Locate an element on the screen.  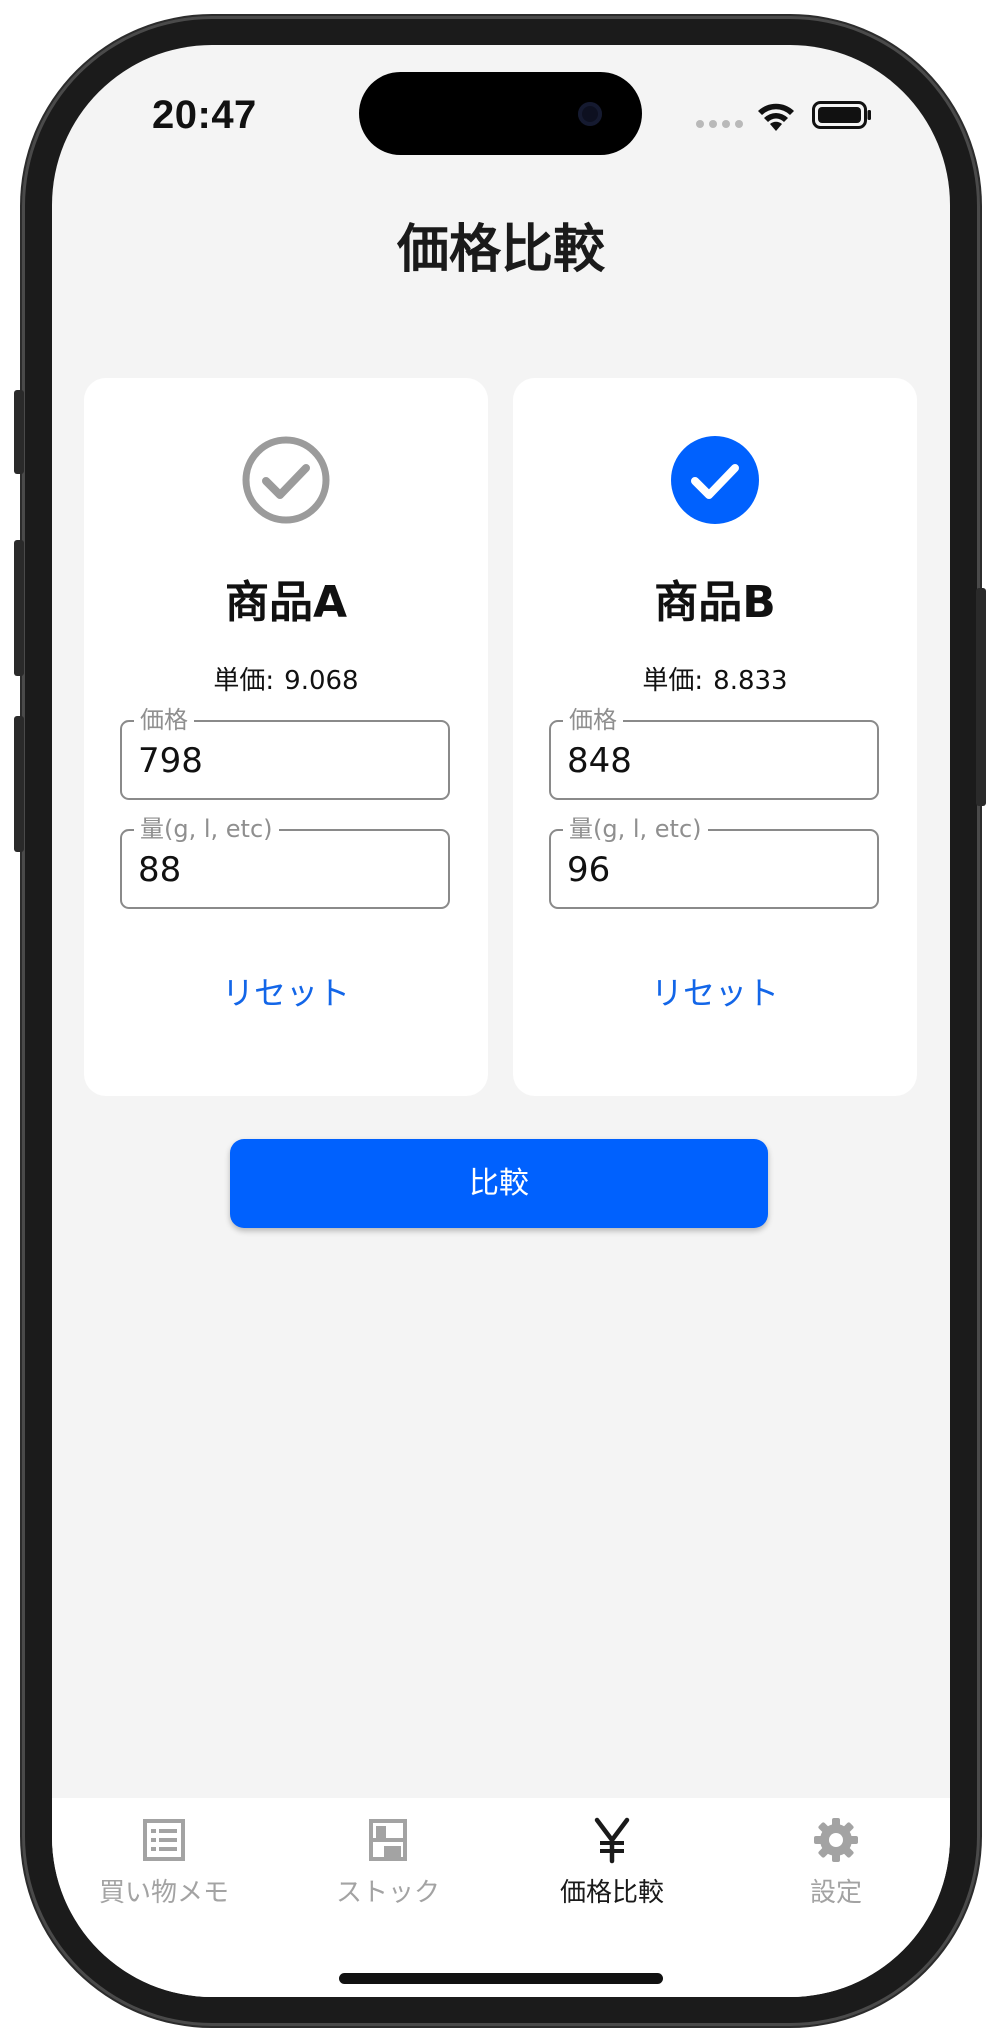
tab-price-compare: 価格比較 is located at coordinates (612, 1862).